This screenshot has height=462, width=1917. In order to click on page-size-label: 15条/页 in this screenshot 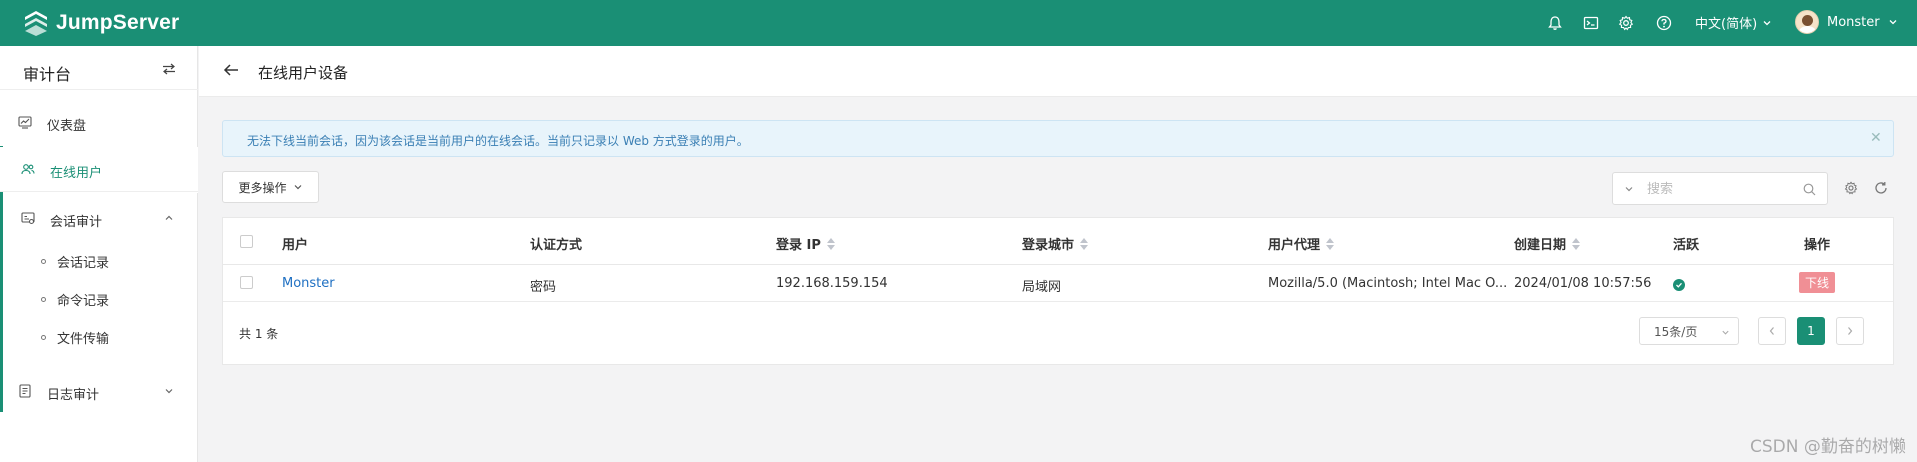, I will do `click(1676, 331)`.